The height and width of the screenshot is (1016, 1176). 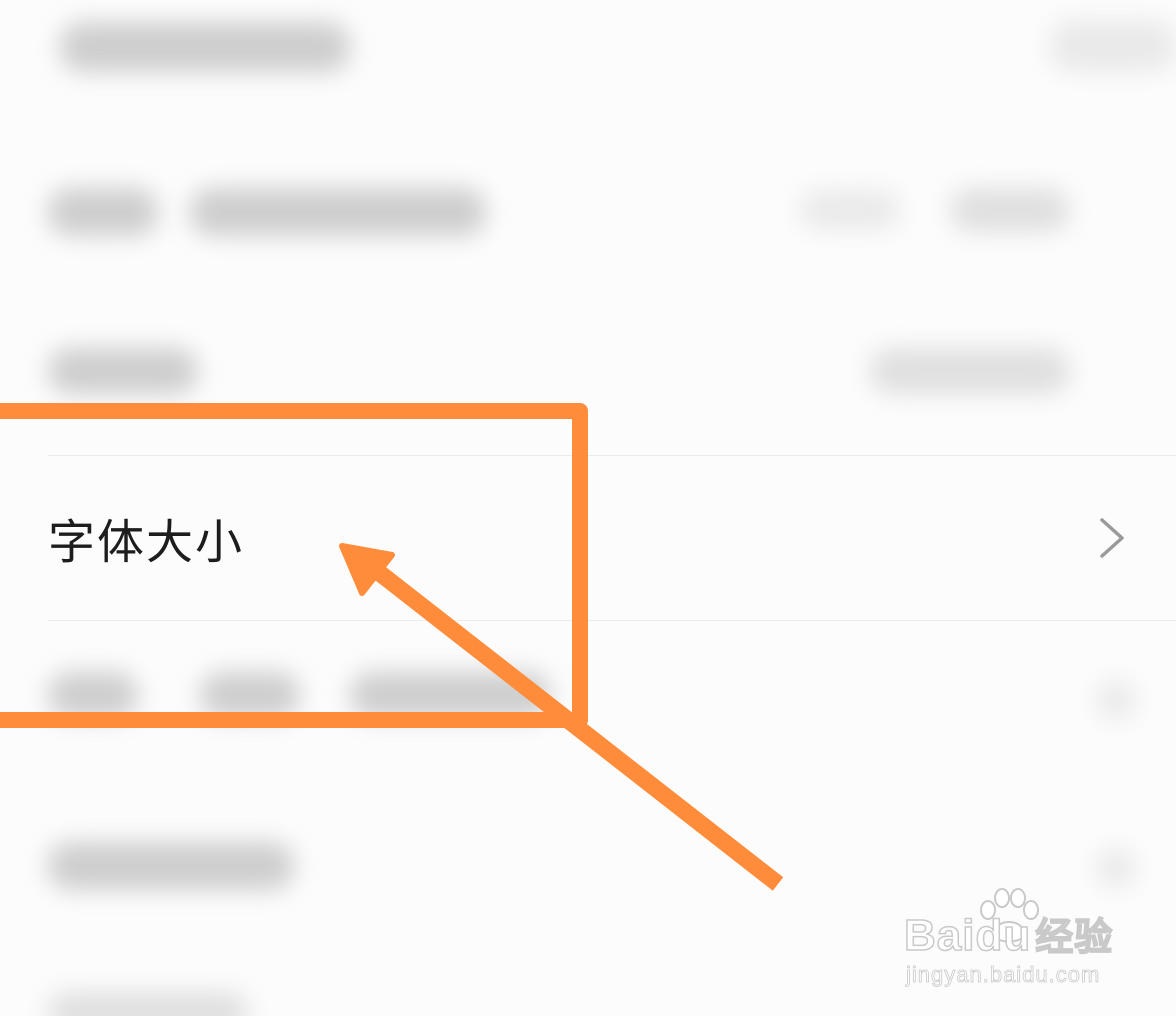 I want to click on watermark-brand-jingyan: 经验, so click(x=1074, y=937).